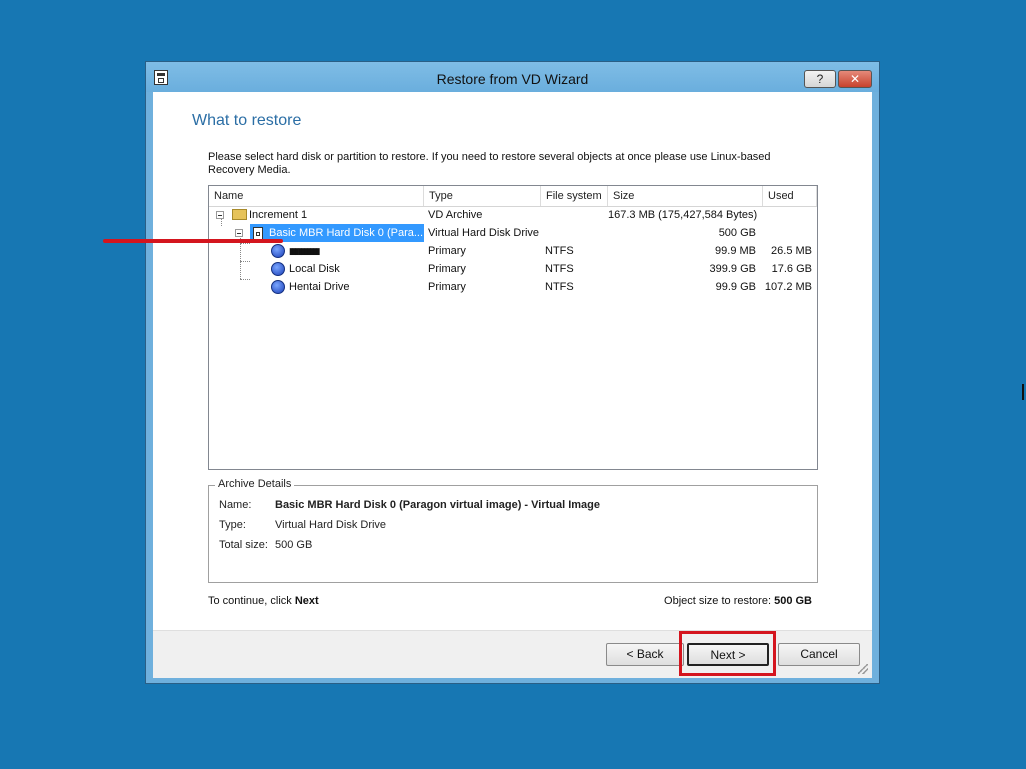 The image size is (1026, 769). What do you see at coordinates (820, 79) in the screenshot?
I see `help-button: ?` at bounding box center [820, 79].